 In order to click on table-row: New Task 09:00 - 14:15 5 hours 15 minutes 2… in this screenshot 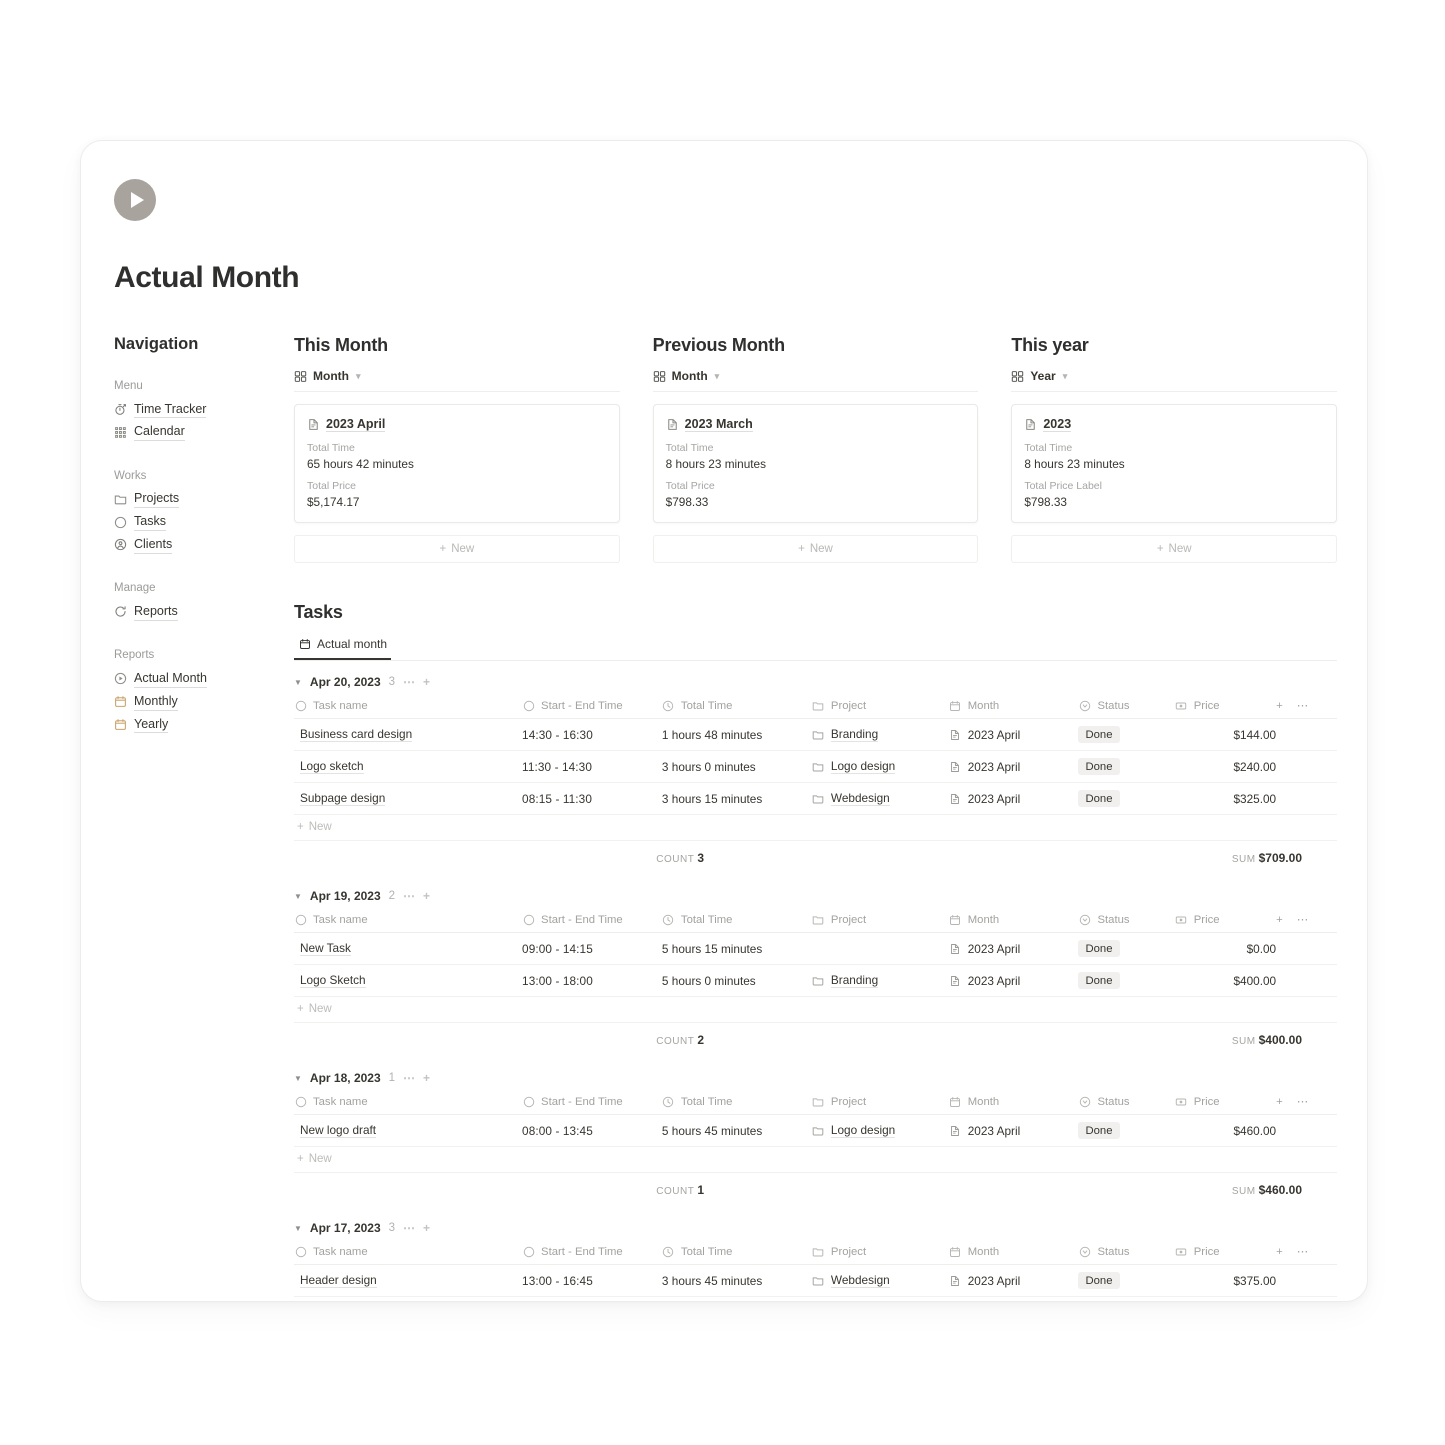, I will do `click(815, 948)`.